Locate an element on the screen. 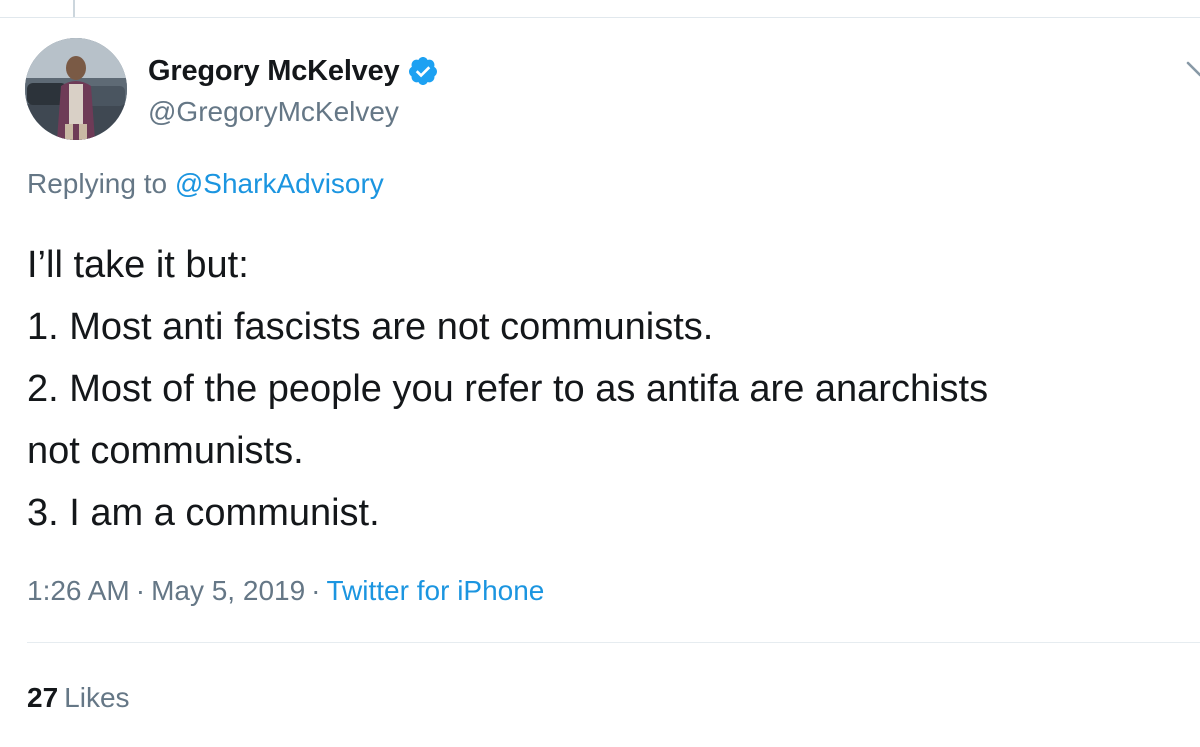 The height and width of the screenshot is (747, 1200). tweet-text-line: I’ll take it but: is located at coordinates (138, 265).